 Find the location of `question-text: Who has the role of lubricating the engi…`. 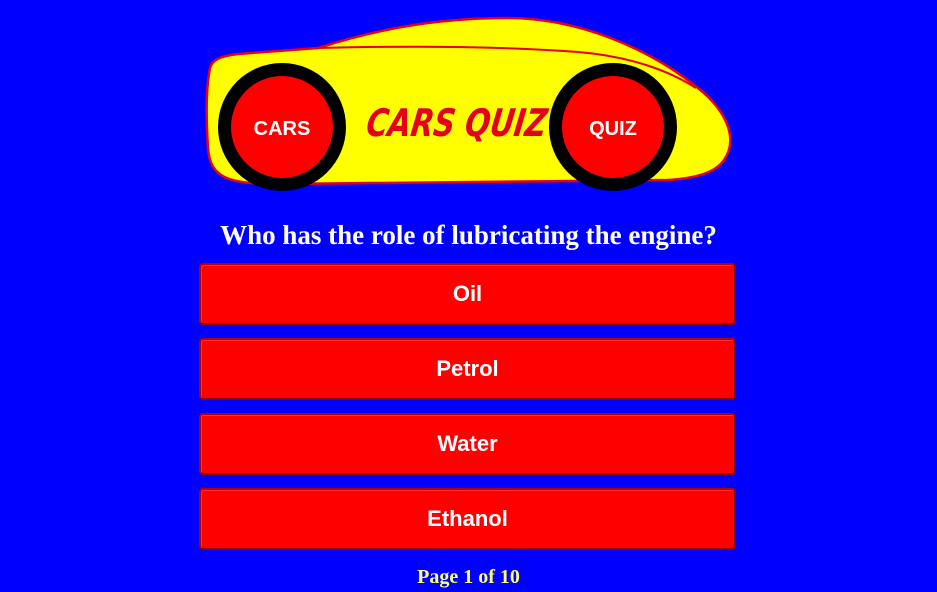

question-text: Who has the role of lubricating the engi… is located at coordinates (468, 235).